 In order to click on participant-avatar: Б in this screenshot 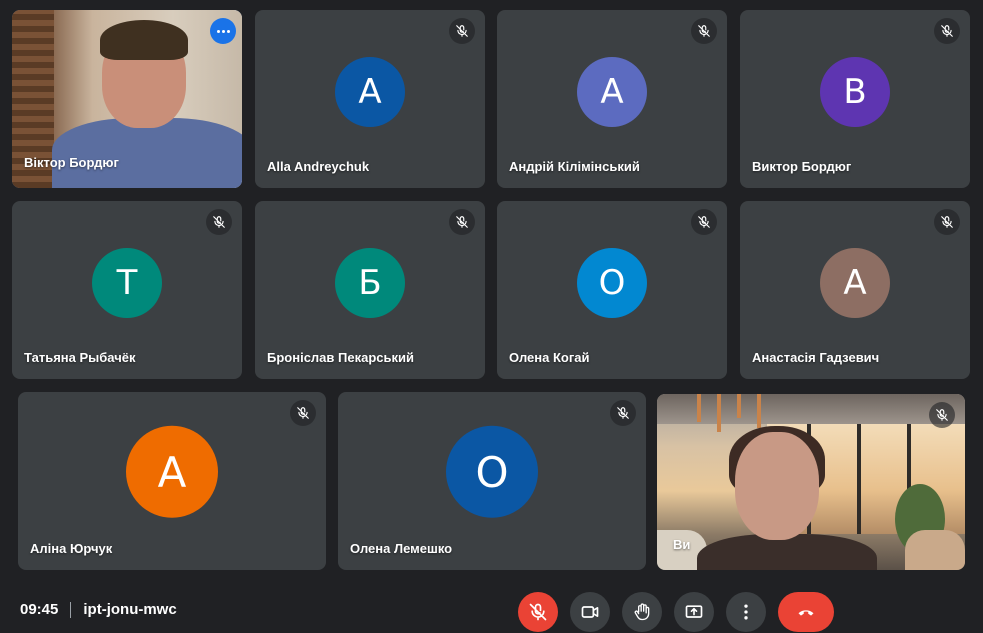, I will do `click(370, 283)`.